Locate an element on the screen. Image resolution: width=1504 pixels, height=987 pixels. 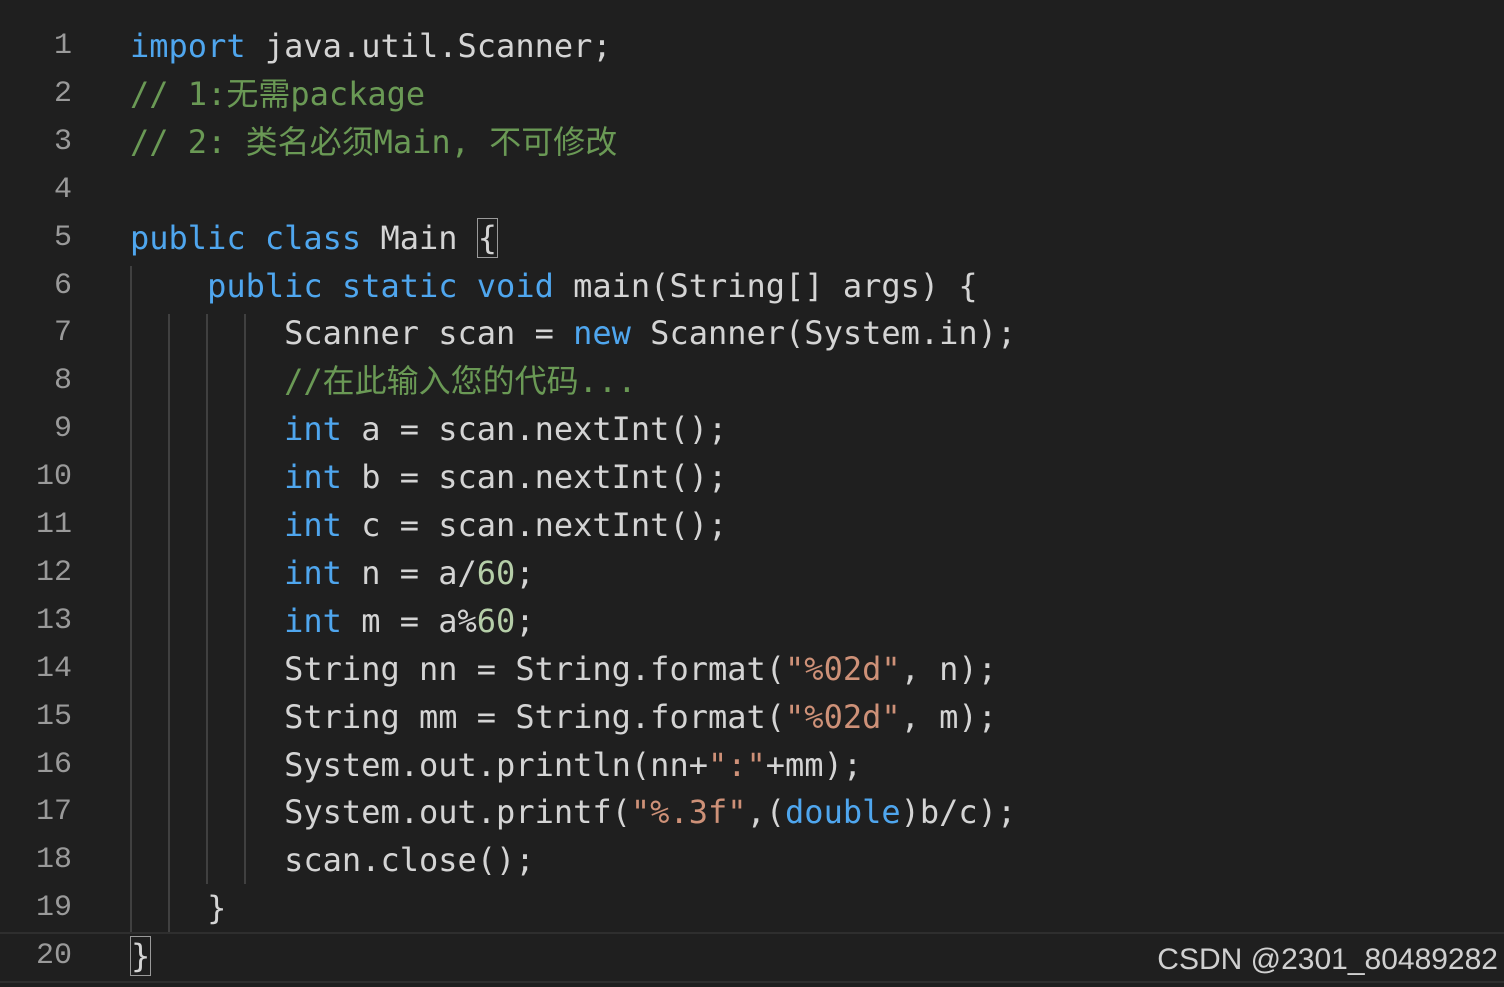
code-line: 7 Scanner scan = new Scanner(System.in); is located at coordinates (752, 333).